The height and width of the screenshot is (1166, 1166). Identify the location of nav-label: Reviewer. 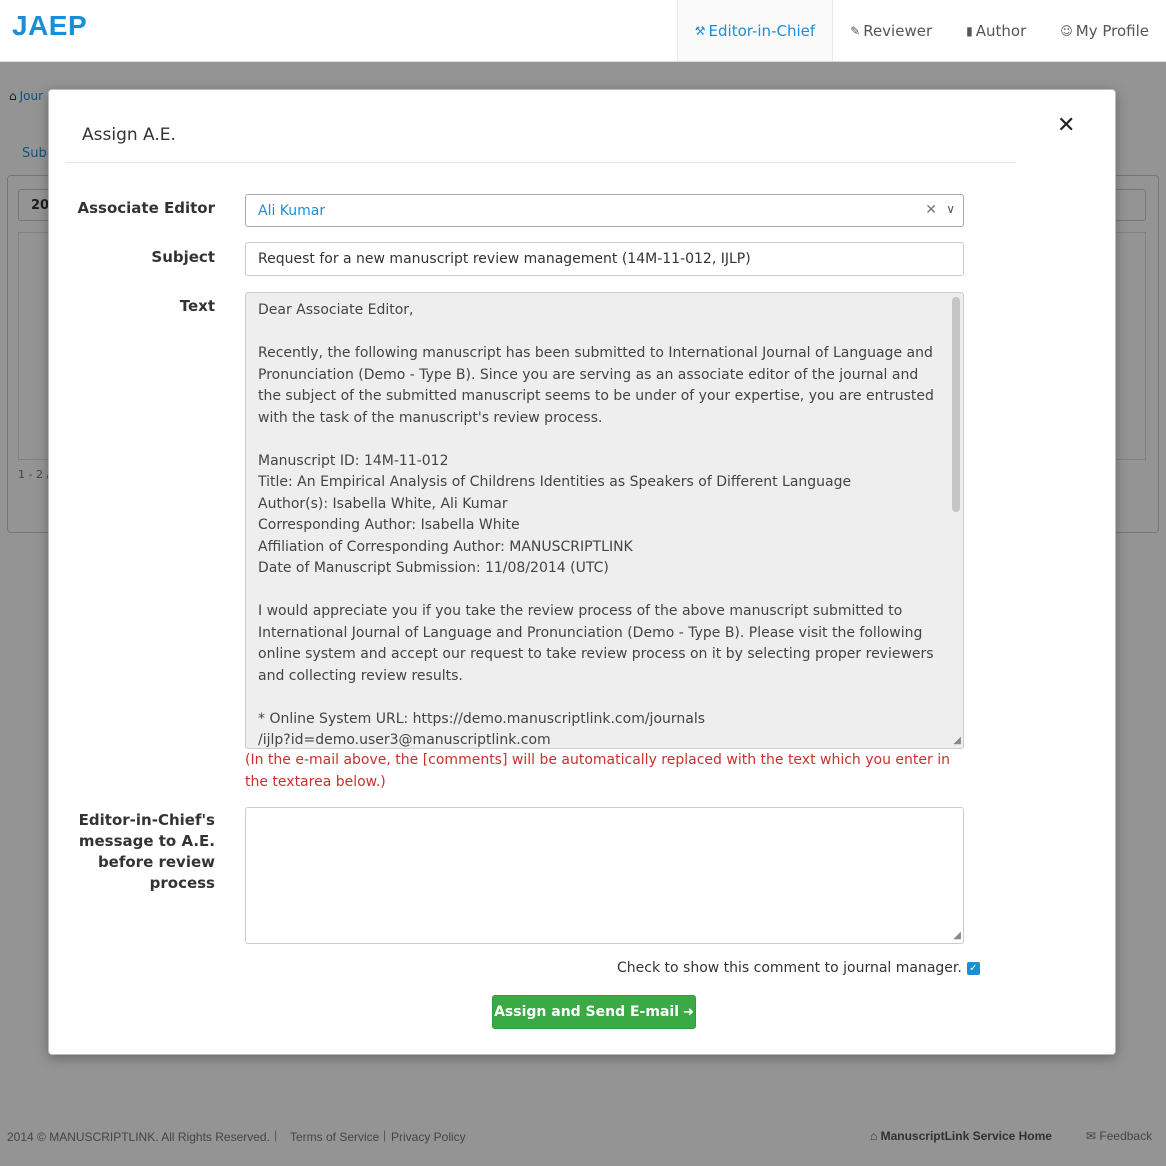
(898, 30).